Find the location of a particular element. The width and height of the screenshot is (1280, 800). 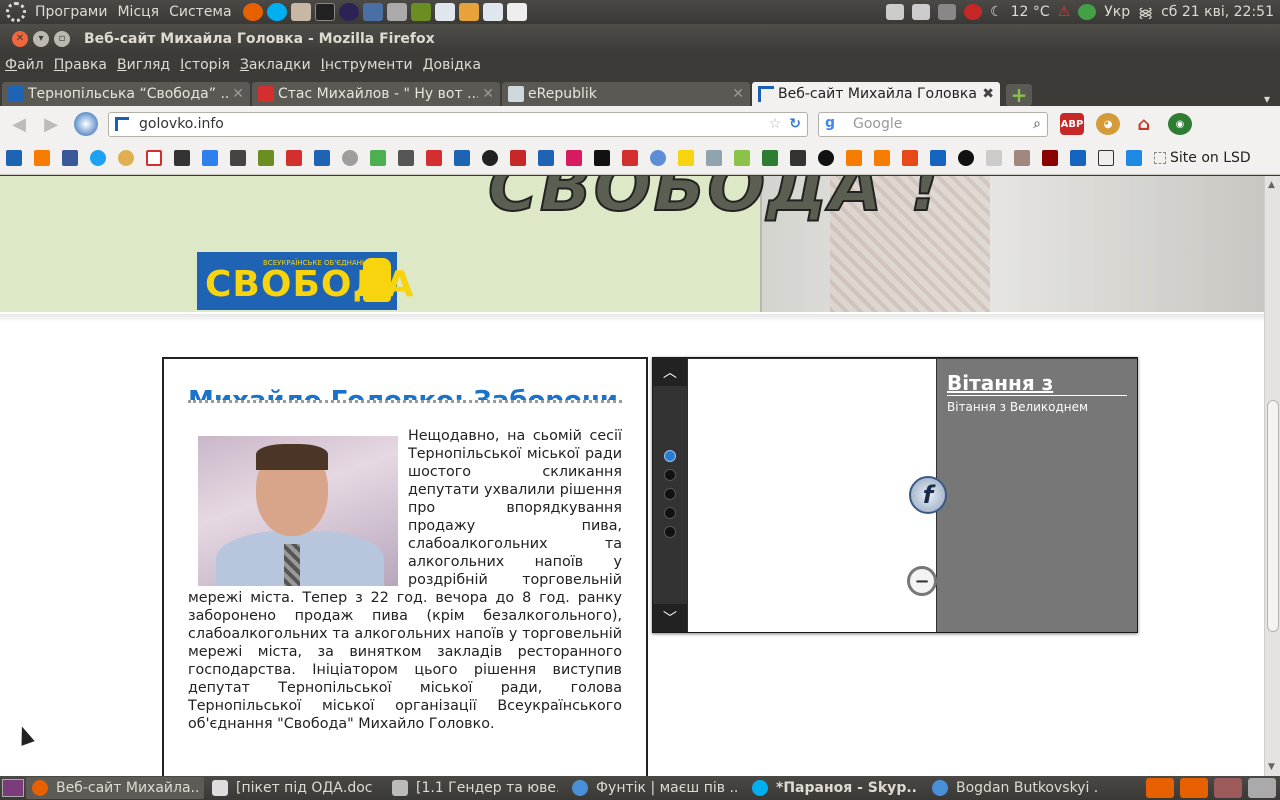

back-button: ◀ is located at coordinates (19, 124).